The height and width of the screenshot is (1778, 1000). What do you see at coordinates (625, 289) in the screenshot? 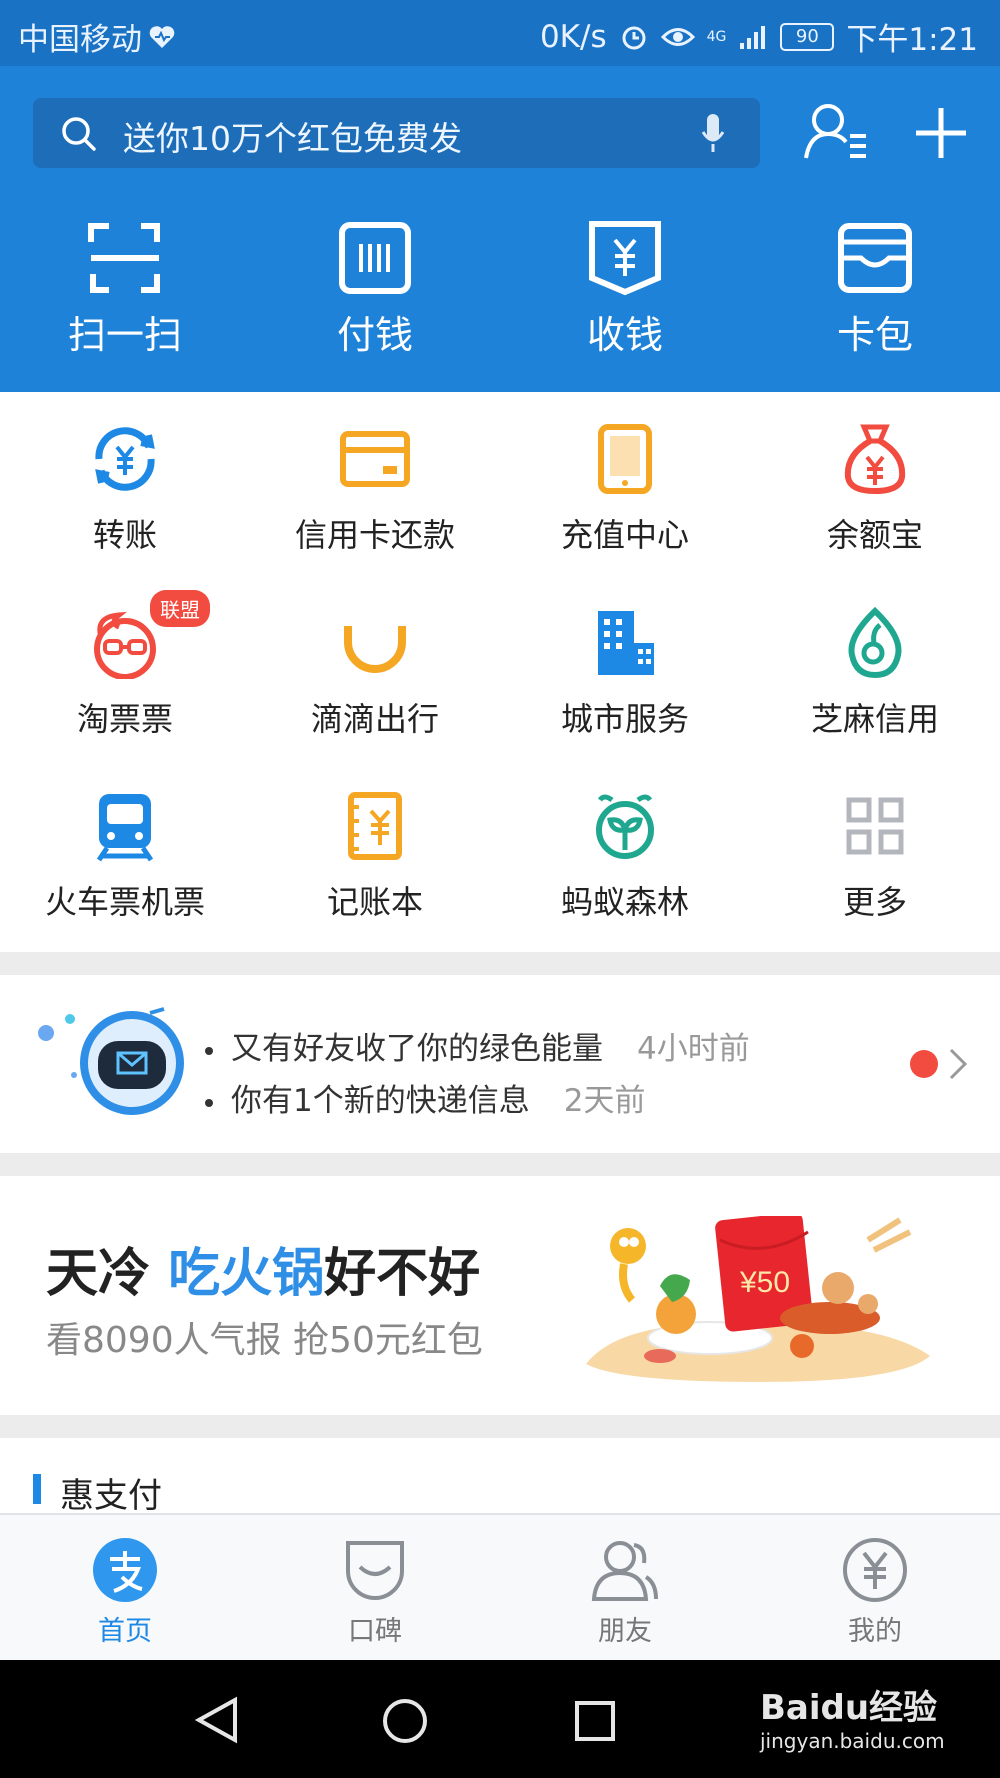
I see `receive-money-button: 收钱` at bounding box center [625, 289].